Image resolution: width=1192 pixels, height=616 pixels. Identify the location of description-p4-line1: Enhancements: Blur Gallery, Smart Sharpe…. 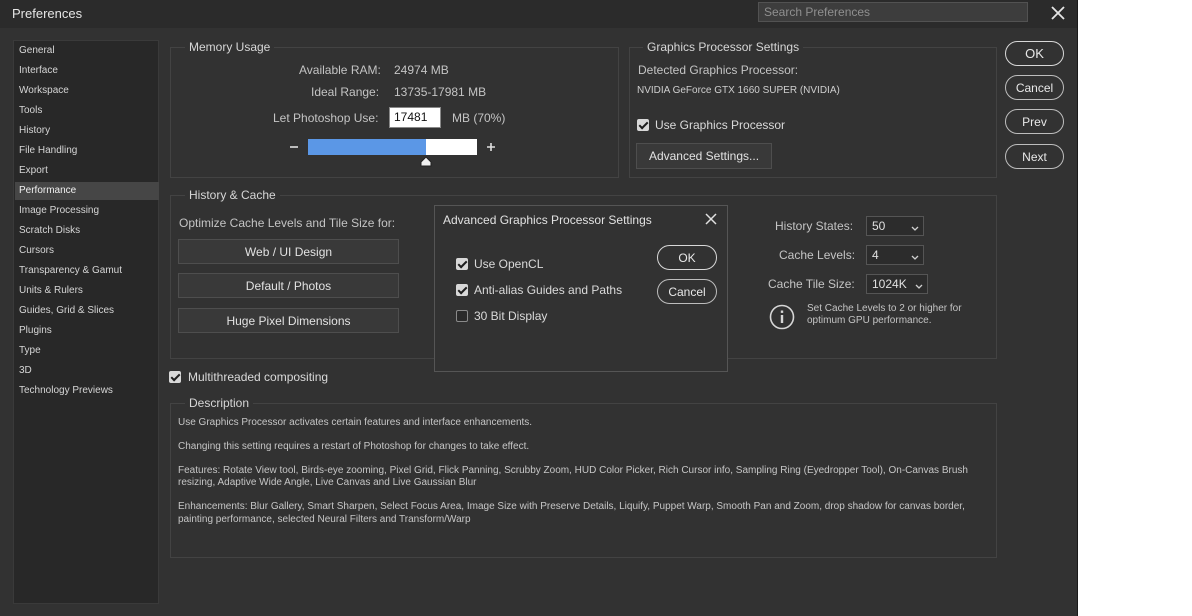
(571, 506).